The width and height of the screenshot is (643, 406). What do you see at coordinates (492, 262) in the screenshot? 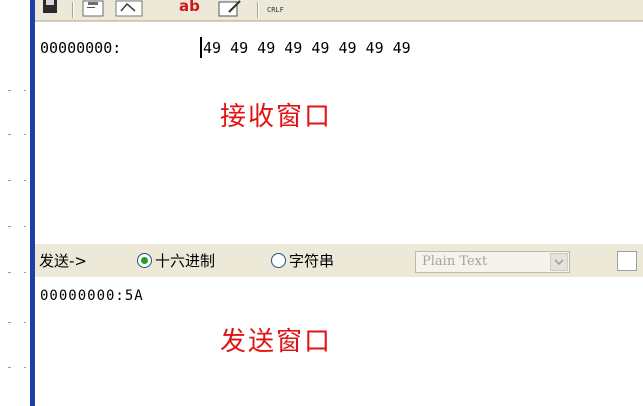
I see `format-select: Plain Text` at bounding box center [492, 262].